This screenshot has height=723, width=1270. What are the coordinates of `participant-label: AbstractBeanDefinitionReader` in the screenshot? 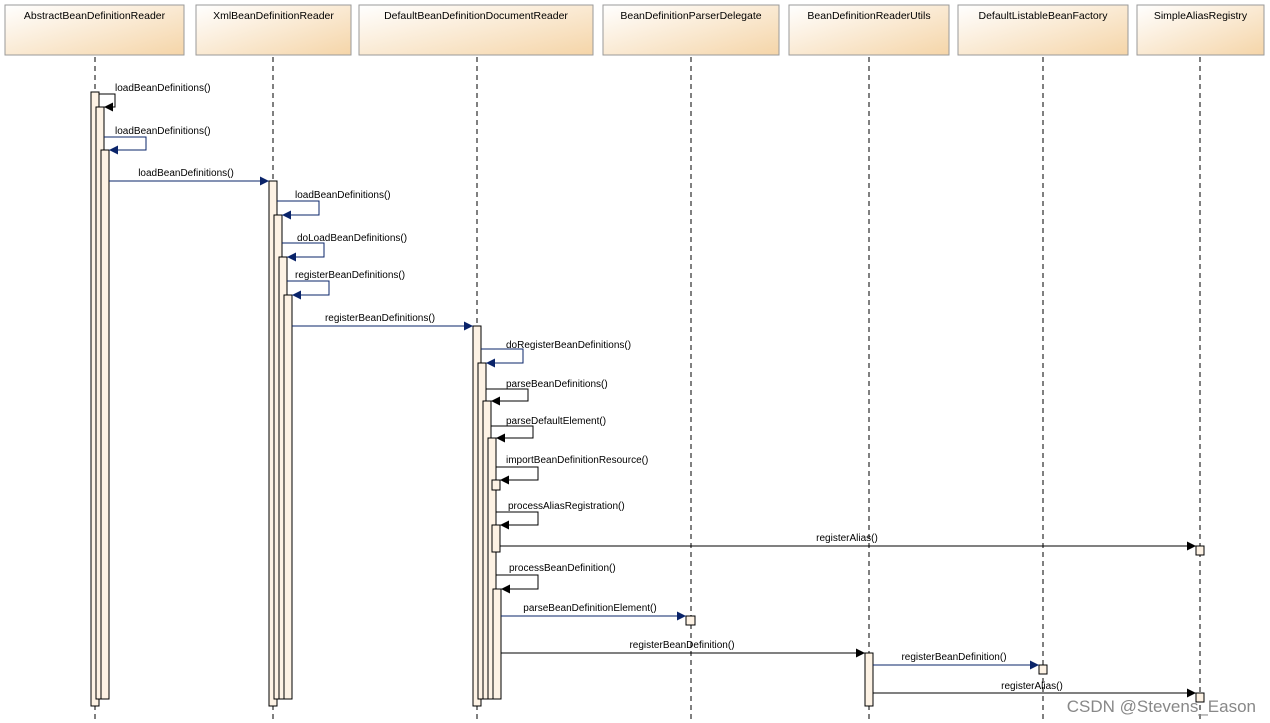 It's located at (95, 16).